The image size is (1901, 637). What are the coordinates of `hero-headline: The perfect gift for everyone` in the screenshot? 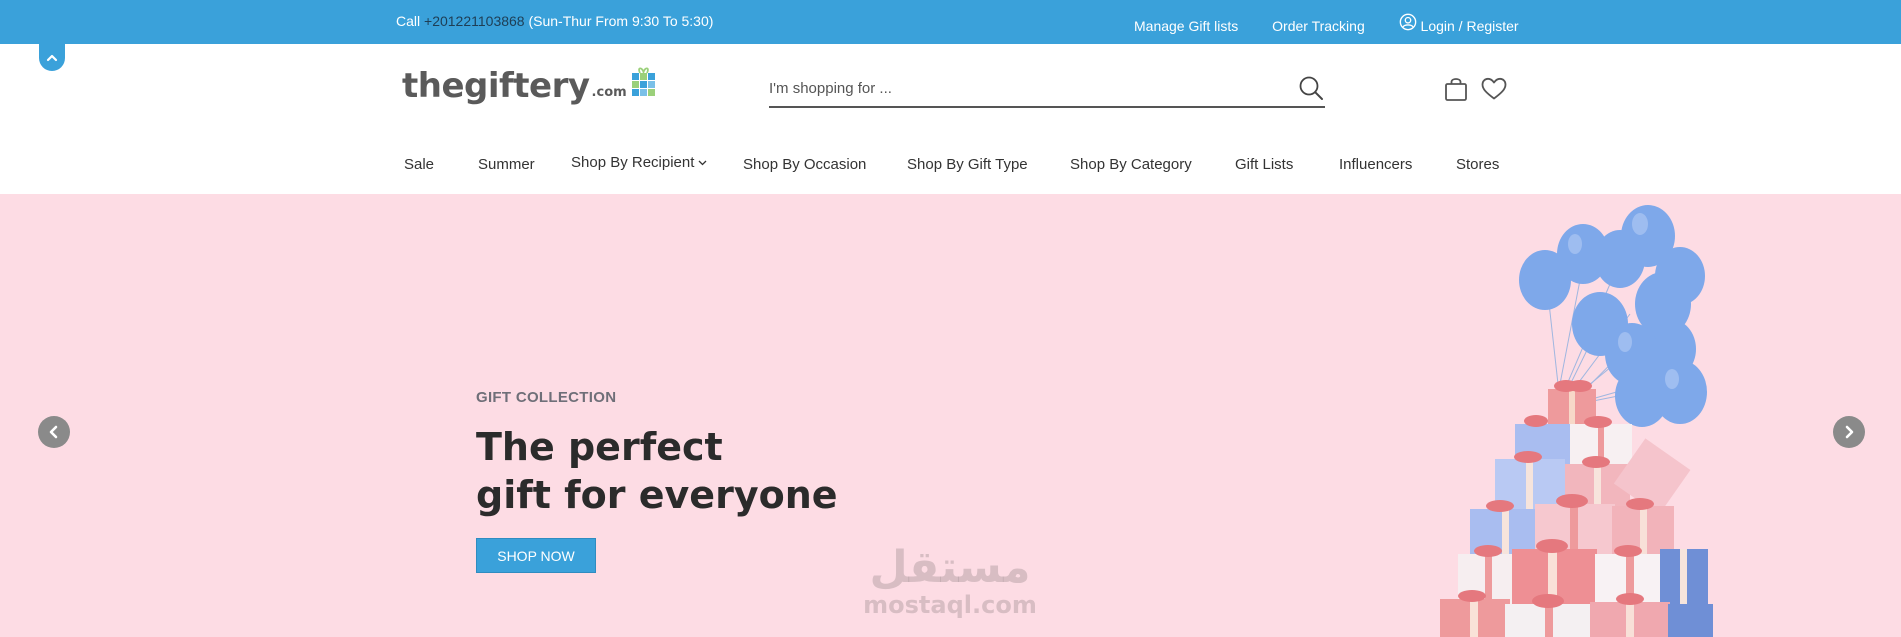 It's located at (657, 471).